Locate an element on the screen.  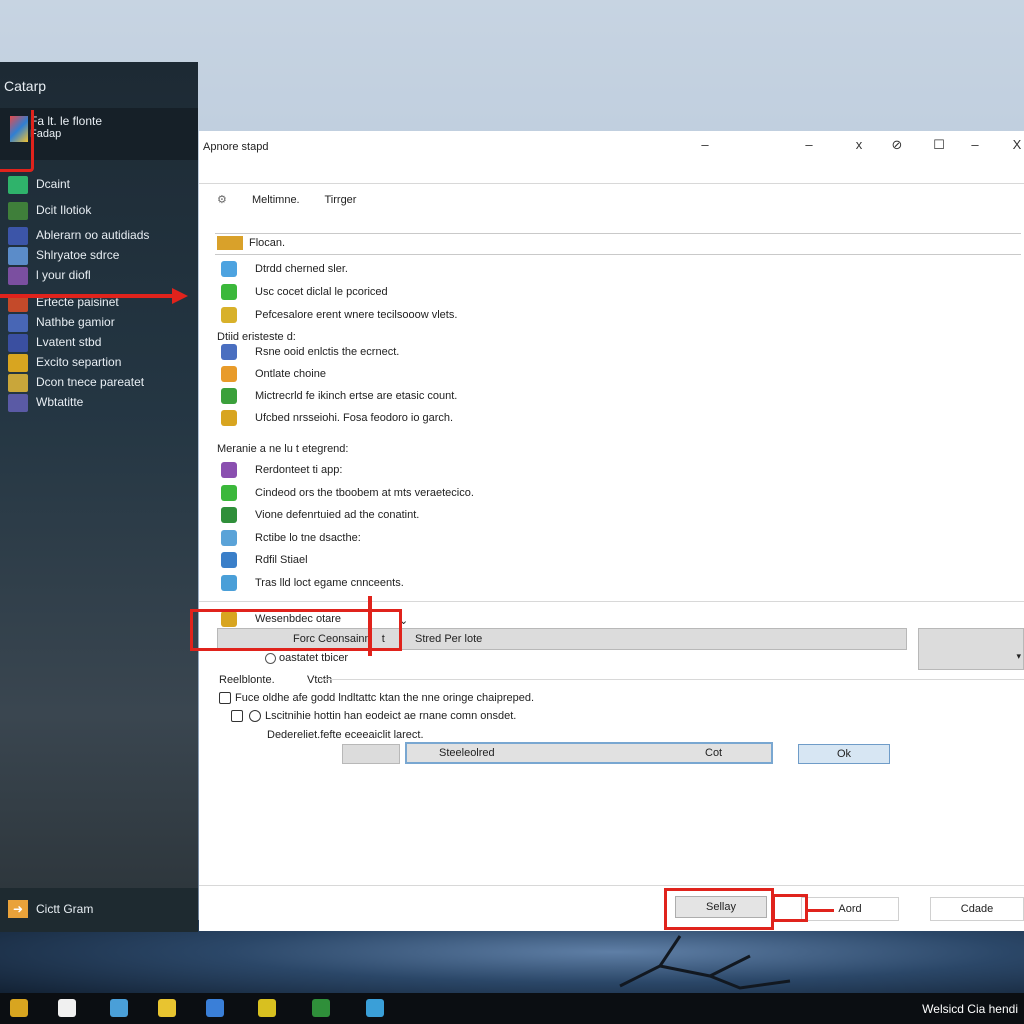
checkbox is located at coordinates (270, 658).